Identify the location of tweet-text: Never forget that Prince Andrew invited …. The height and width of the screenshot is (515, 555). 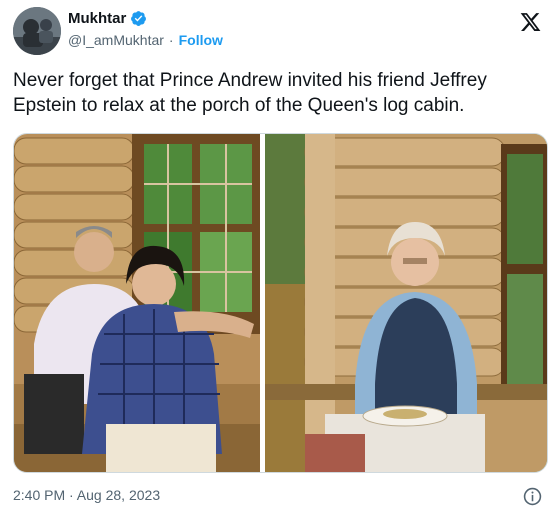
(250, 93).